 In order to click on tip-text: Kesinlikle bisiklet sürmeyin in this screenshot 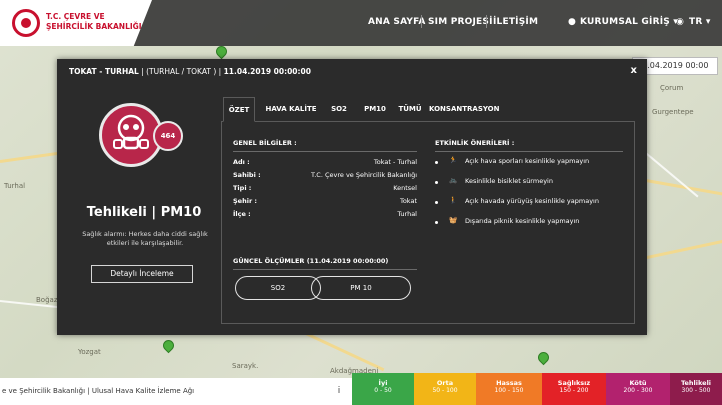, I will do `click(509, 181)`.